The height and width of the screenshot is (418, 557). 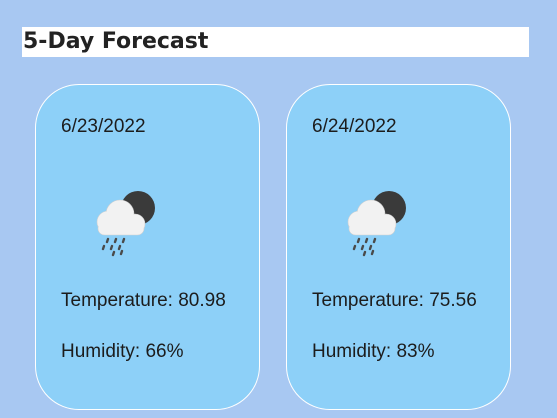 What do you see at coordinates (116, 41) in the screenshot?
I see `page-title: 5-Day Forecast` at bounding box center [116, 41].